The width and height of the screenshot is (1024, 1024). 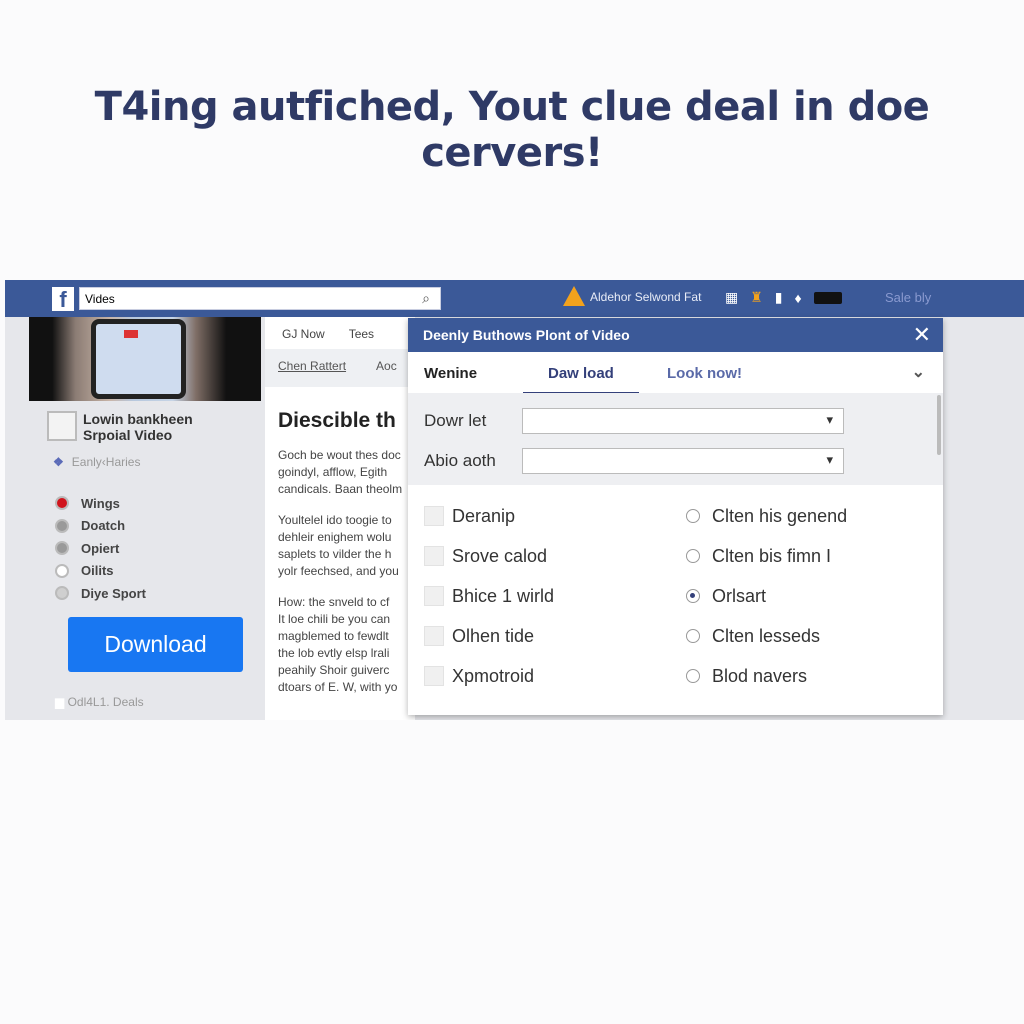 What do you see at coordinates (555, 556) in the screenshot?
I see `checkbox-item: Srove calod` at bounding box center [555, 556].